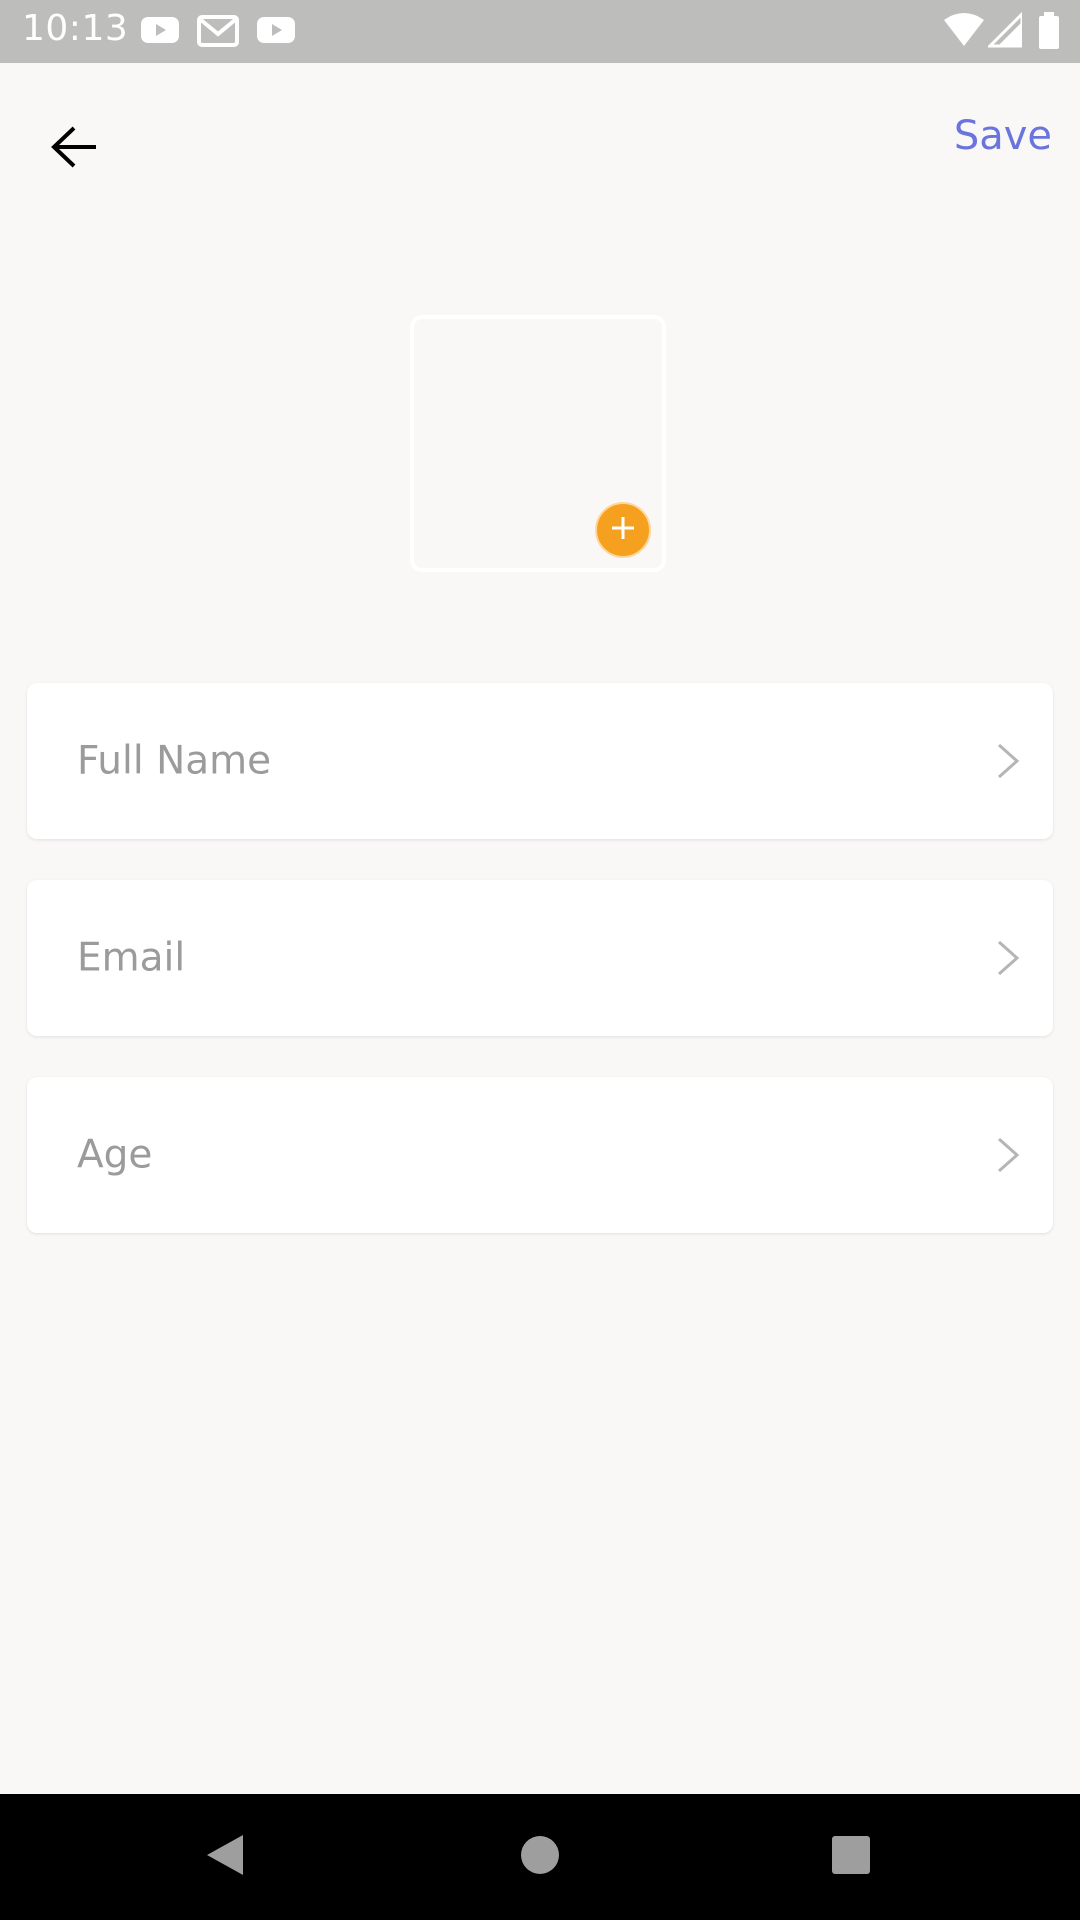 This screenshot has height=1920, width=1080. I want to click on battery-icon, so click(1049, 33).